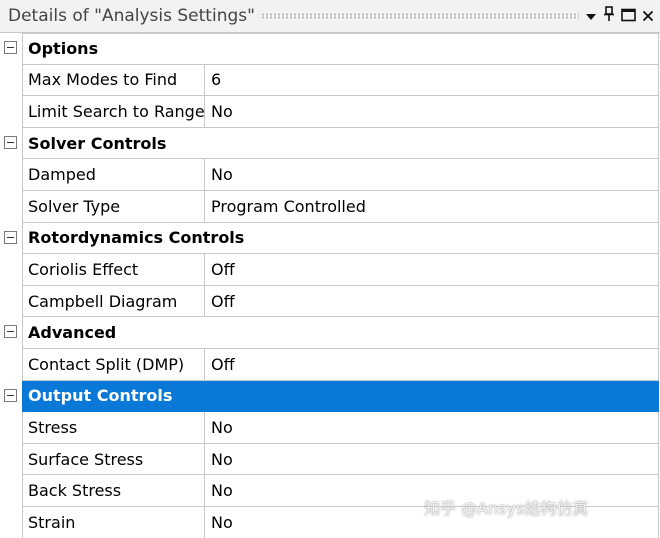 The image size is (660, 538). What do you see at coordinates (131, 16) in the screenshot?
I see `panel-title: Details of "Analysis Settings"` at bounding box center [131, 16].